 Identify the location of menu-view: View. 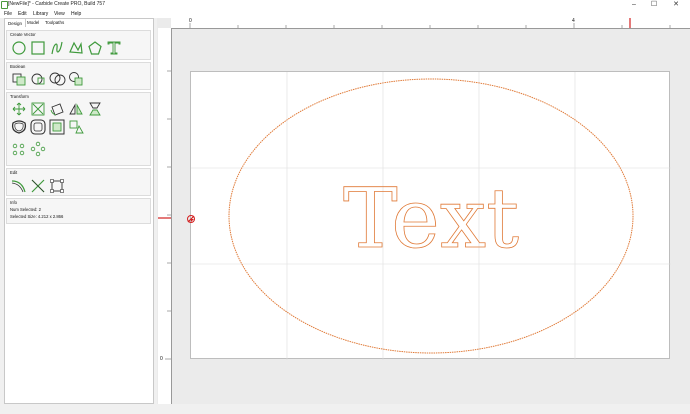
(59, 14).